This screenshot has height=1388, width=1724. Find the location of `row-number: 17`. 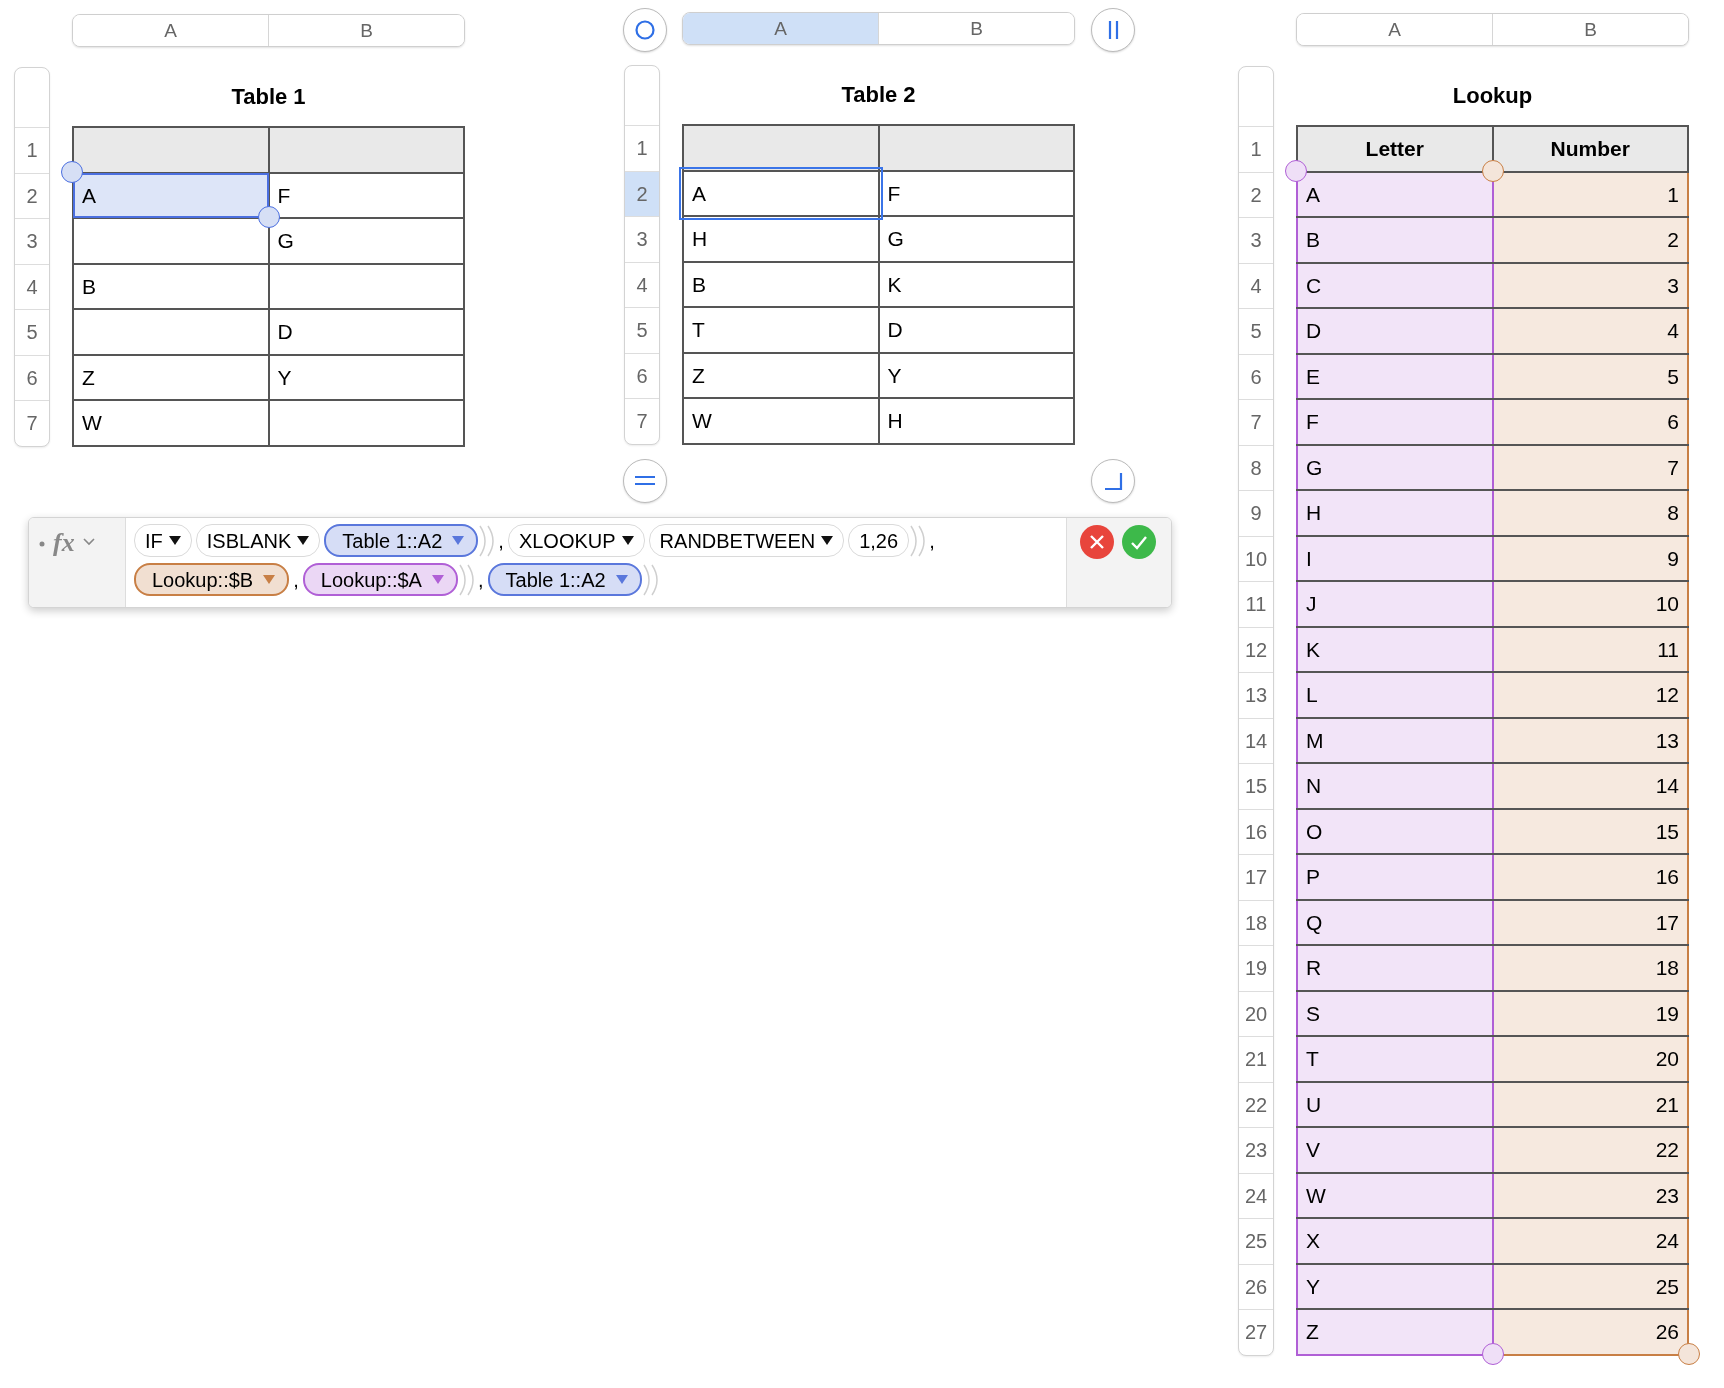

row-number: 17 is located at coordinates (1256, 877).